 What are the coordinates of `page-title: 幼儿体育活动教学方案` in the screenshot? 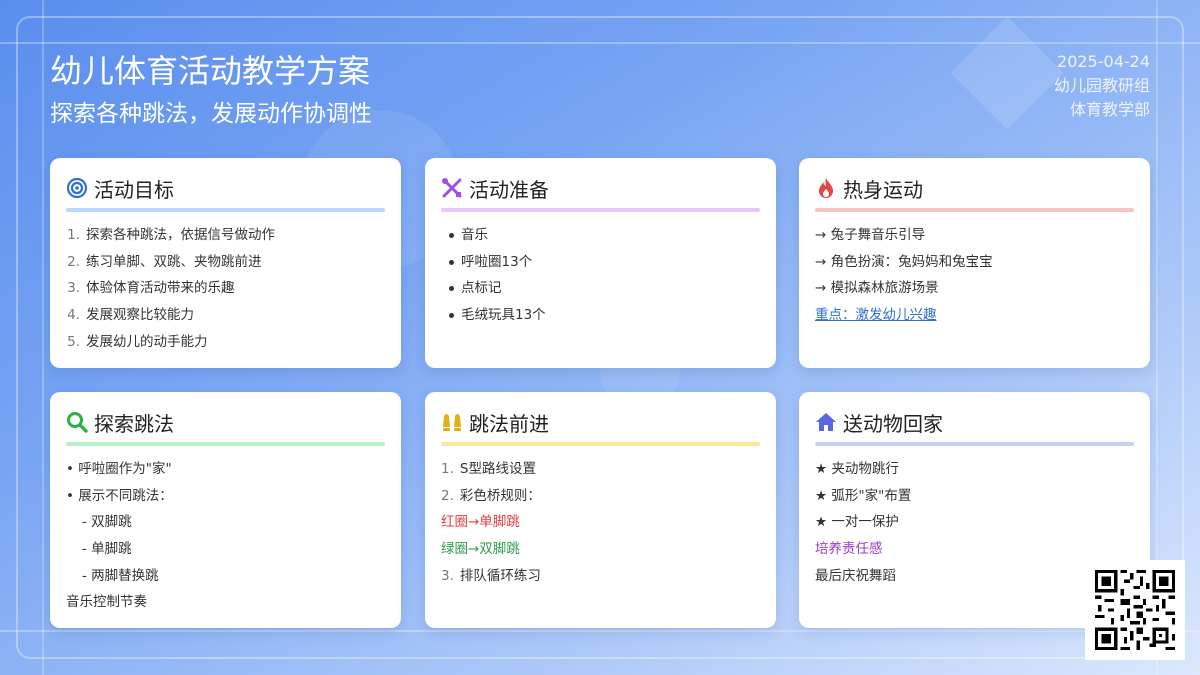 It's located at (210, 71).